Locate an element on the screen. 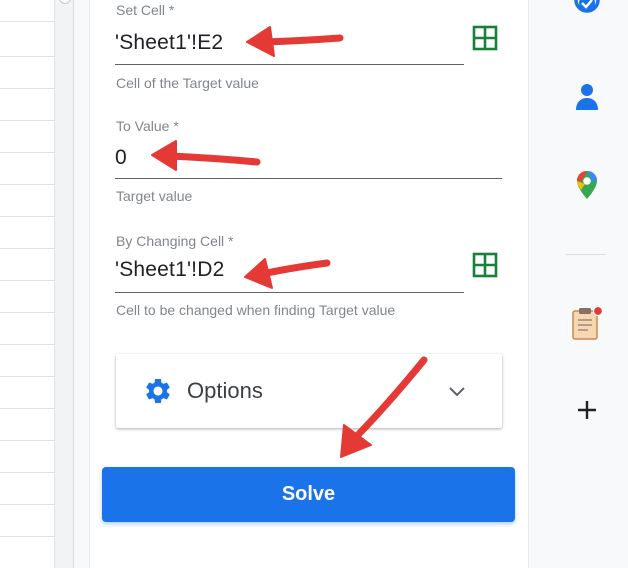  options-expander: Options is located at coordinates (309, 391).